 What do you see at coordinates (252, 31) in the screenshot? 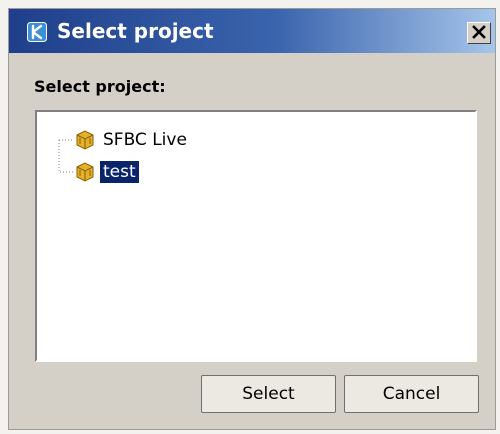
I see `title-bar: Select project` at bounding box center [252, 31].